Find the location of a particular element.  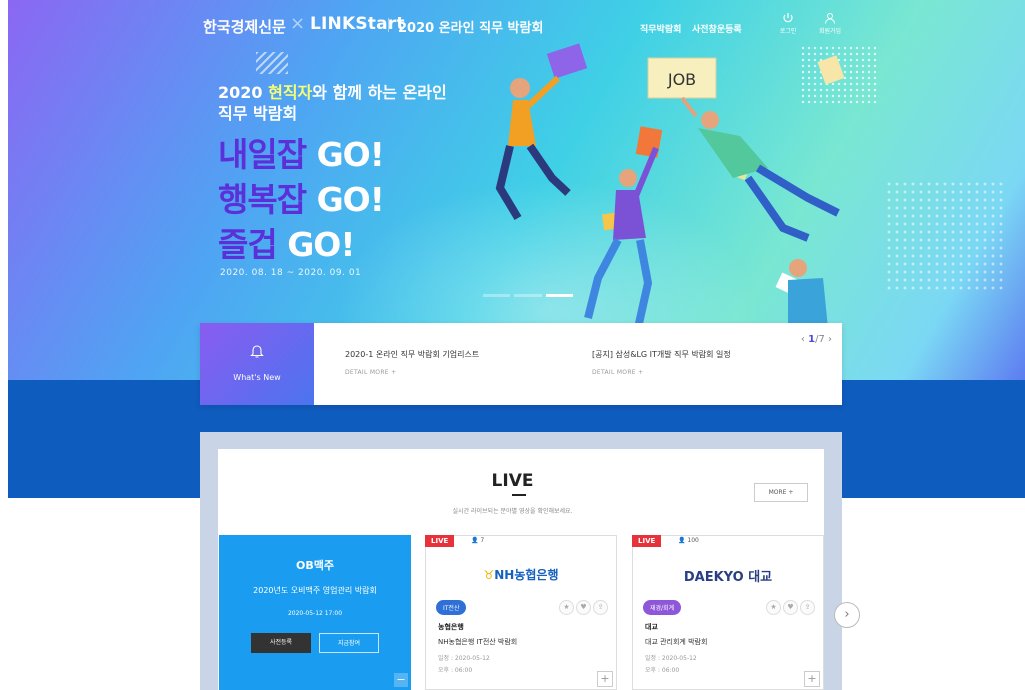

news-pagination: ‹ 1/7 › is located at coordinates (816, 339).